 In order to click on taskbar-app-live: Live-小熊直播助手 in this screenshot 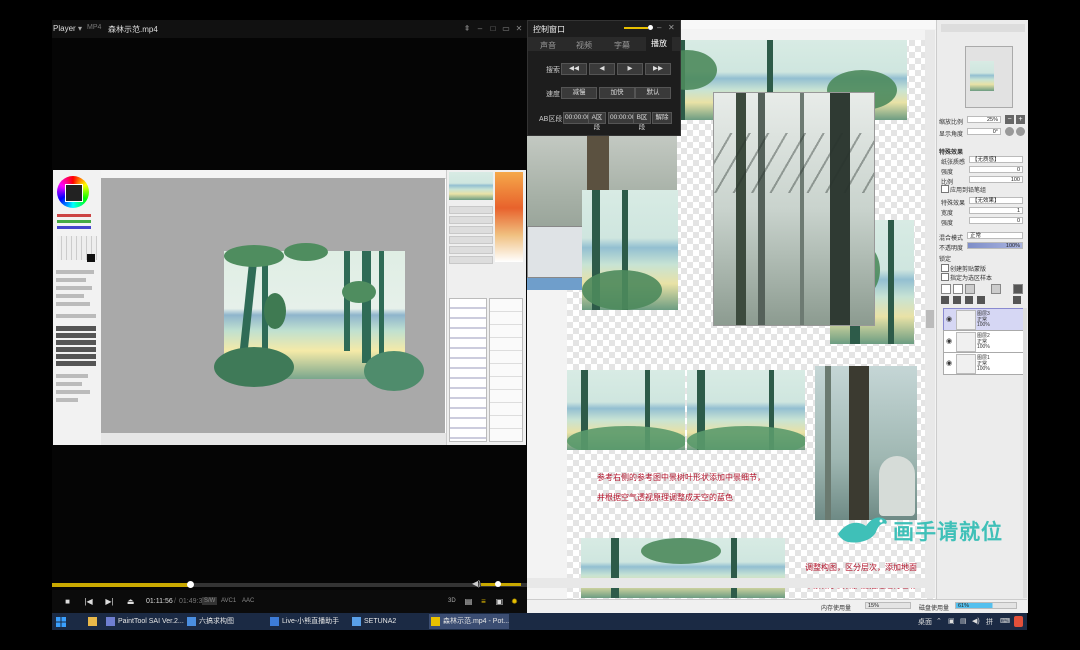, I will do `click(308, 621)`.